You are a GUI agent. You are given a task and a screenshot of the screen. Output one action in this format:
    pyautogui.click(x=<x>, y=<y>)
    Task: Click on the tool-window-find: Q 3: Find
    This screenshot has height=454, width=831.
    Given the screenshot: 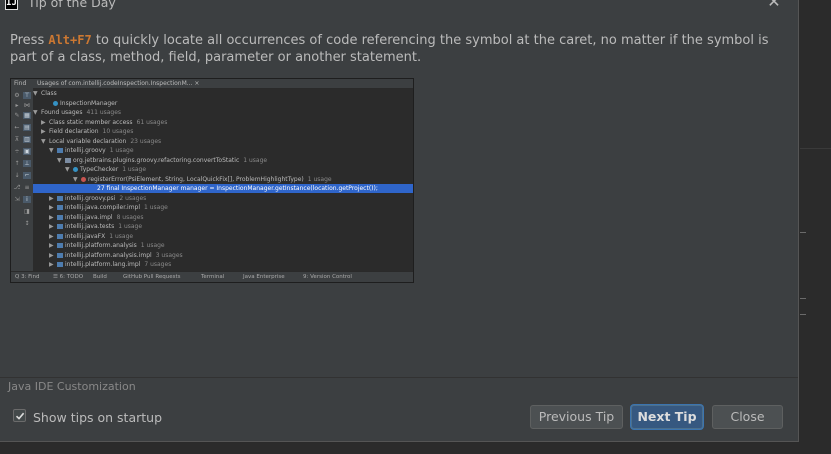 What is the action you would take?
    pyautogui.click(x=27, y=277)
    